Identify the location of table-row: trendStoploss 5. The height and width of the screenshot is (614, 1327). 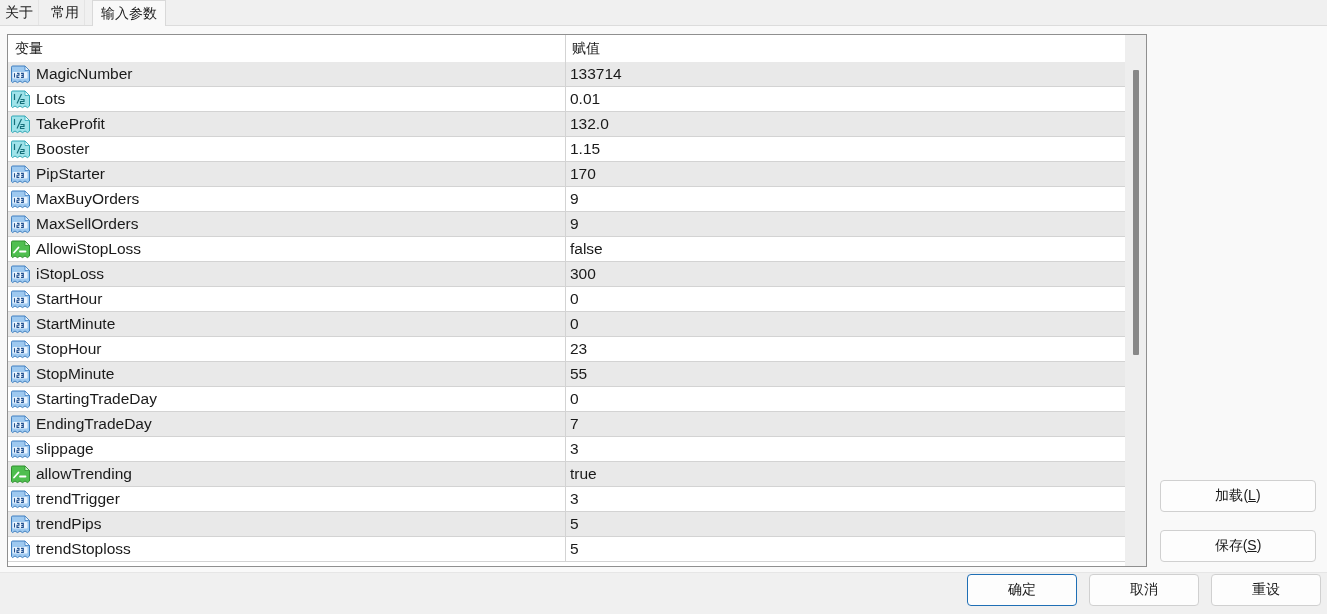
(566, 549).